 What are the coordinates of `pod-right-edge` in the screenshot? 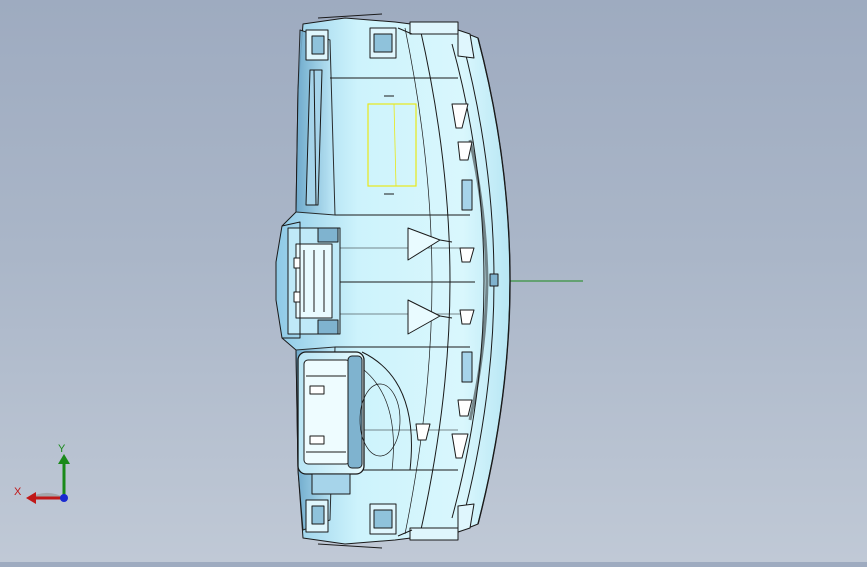 It's located at (355, 412).